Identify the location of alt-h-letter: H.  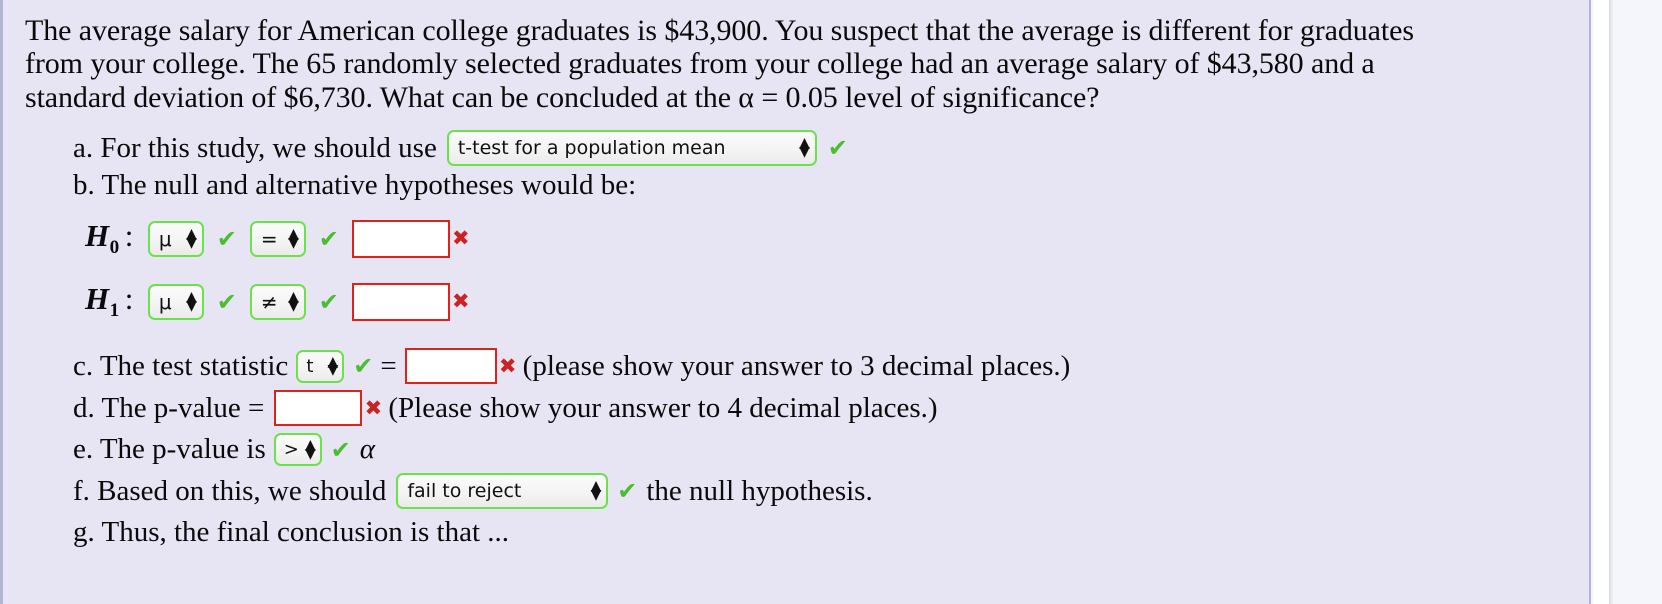
(97, 299).